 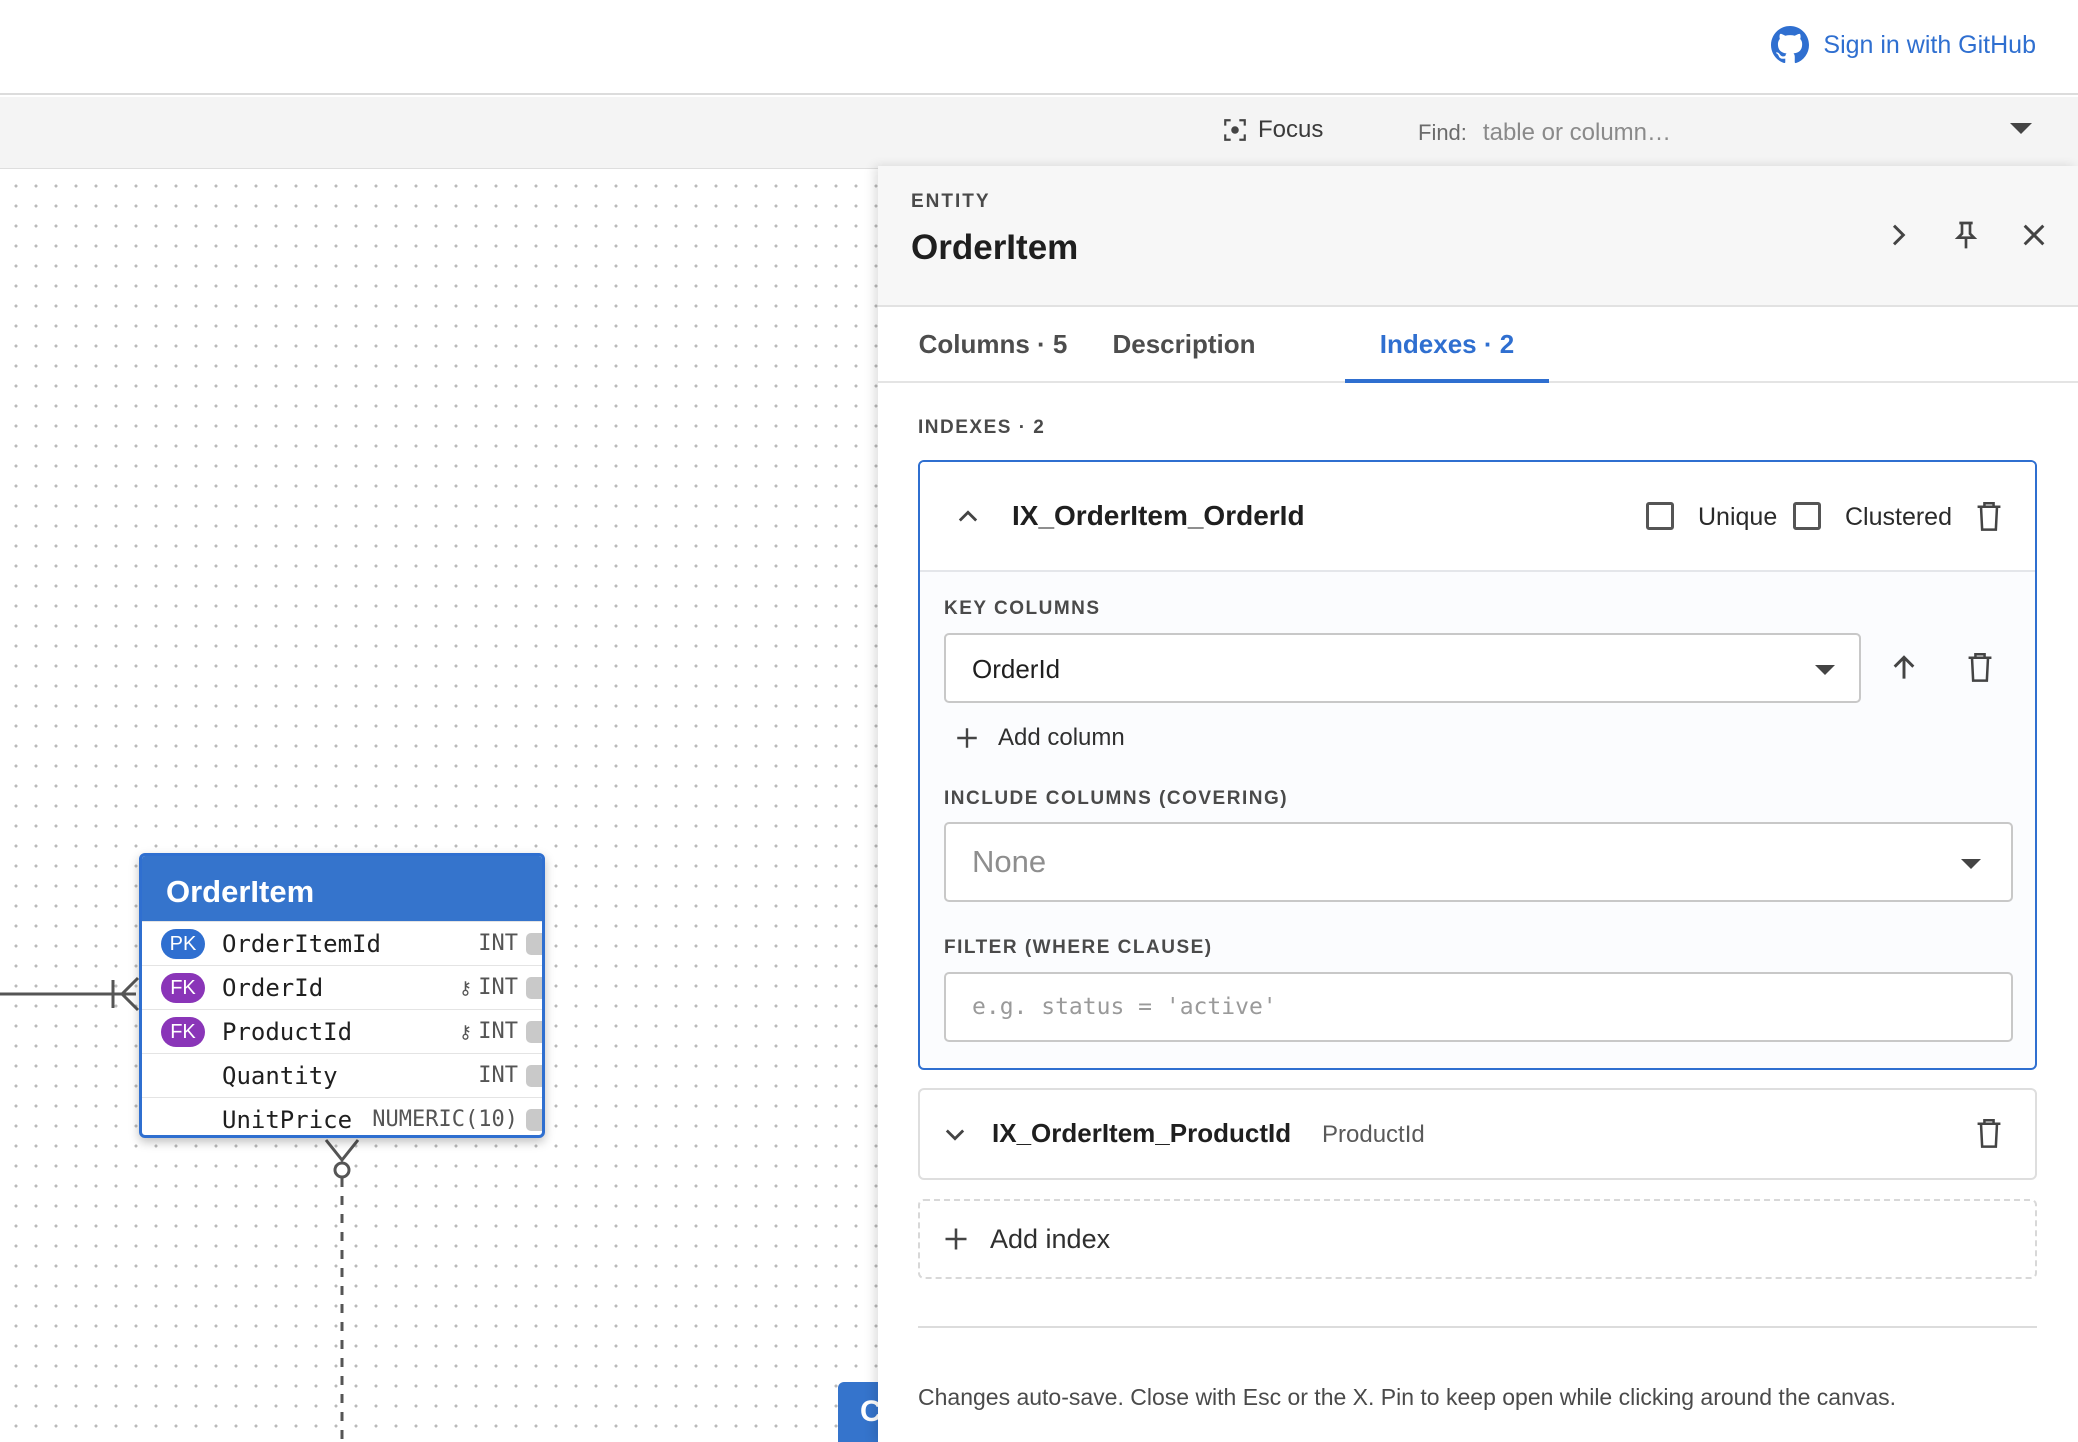 I want to click on sign-in-label: Sign in with GitHub, so click(x=1929, y=44).